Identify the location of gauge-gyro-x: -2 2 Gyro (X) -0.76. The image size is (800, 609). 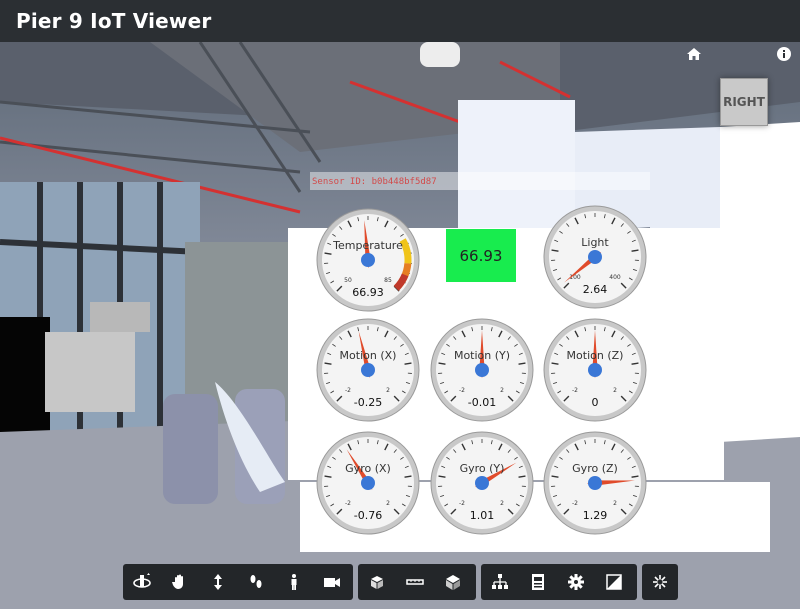
(368, 483).